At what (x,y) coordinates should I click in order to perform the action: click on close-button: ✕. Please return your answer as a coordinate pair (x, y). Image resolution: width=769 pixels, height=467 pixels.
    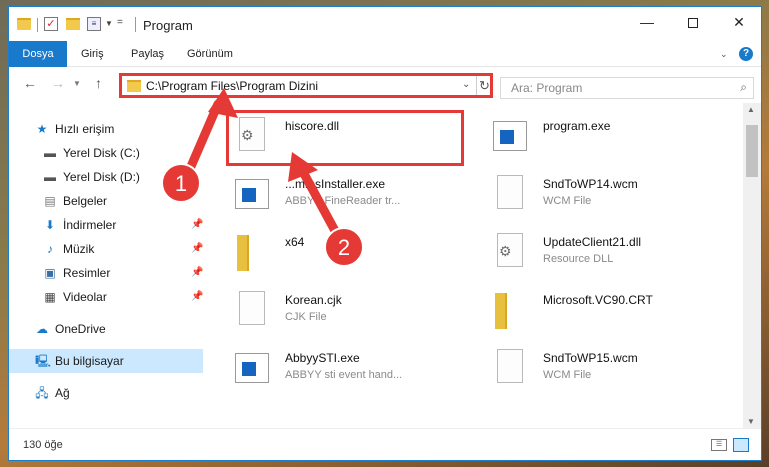
    Looking at the image, I should click on (739, 22).